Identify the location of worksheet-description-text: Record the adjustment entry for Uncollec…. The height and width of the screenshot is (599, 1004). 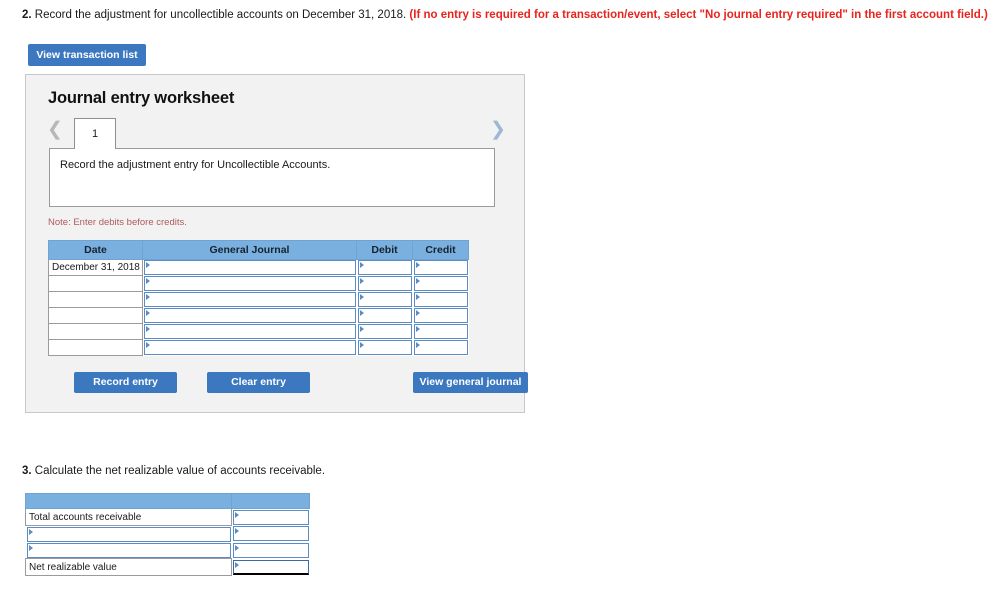
(195, 165).